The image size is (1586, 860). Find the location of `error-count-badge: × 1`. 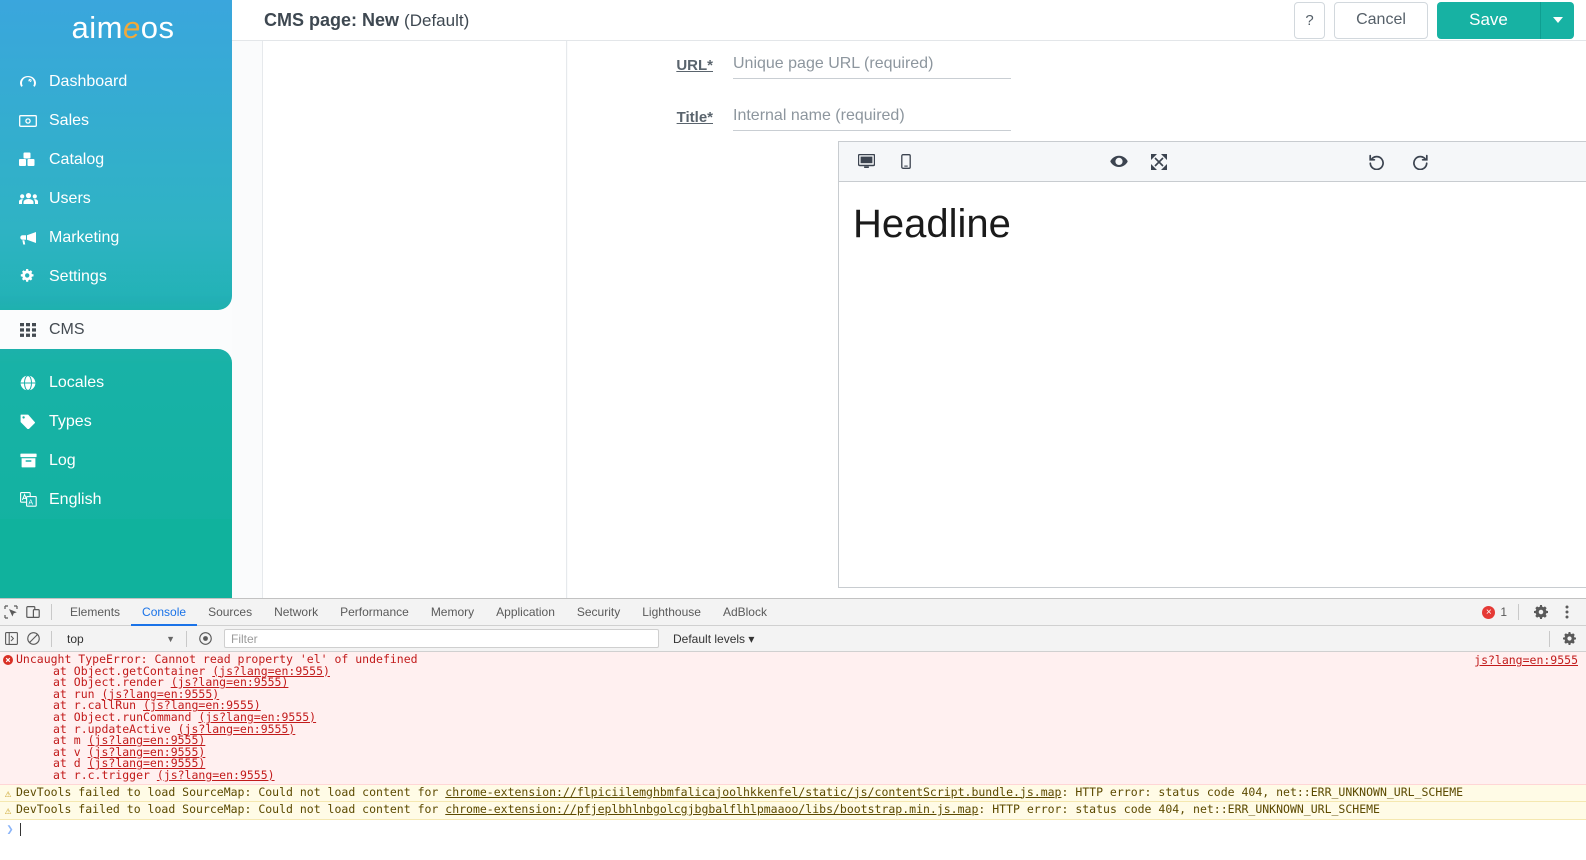

error-count-badge: × 1 is located at coordinates (1494, 612).